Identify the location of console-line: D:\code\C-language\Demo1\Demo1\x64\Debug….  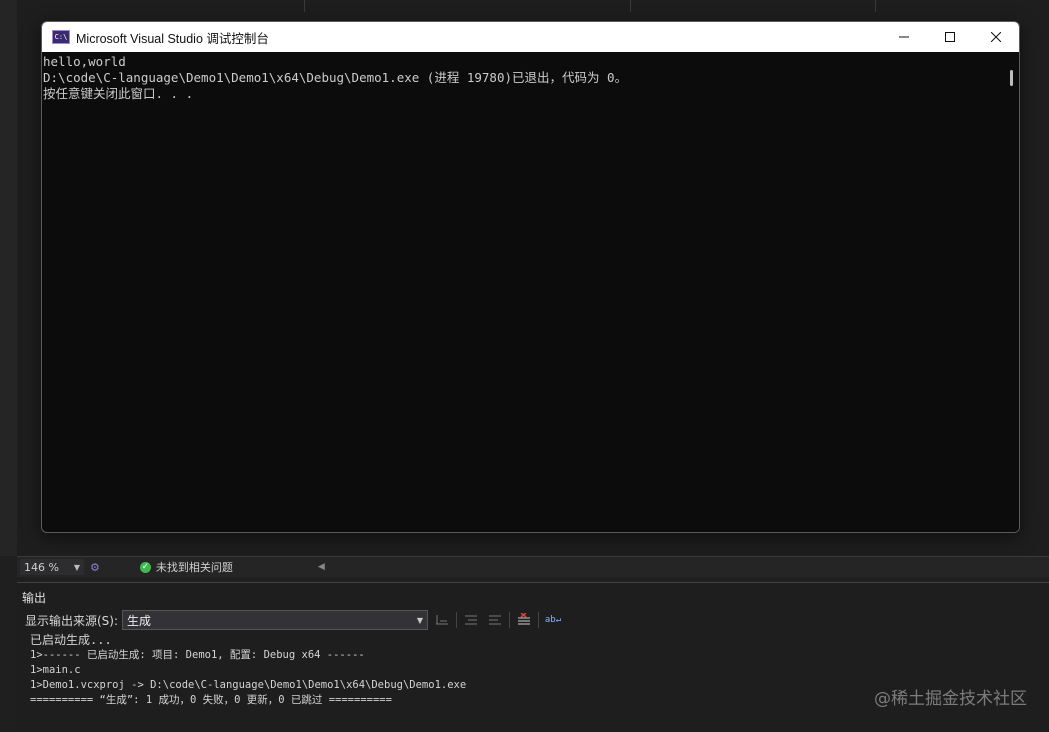
(335, 77).